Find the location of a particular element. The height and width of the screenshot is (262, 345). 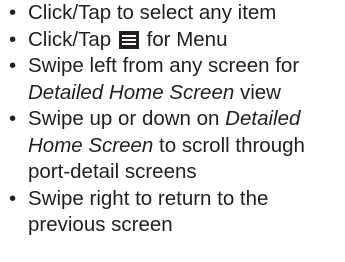

instruction-text: Swipe up or down on is located at coordinates (124, 118).